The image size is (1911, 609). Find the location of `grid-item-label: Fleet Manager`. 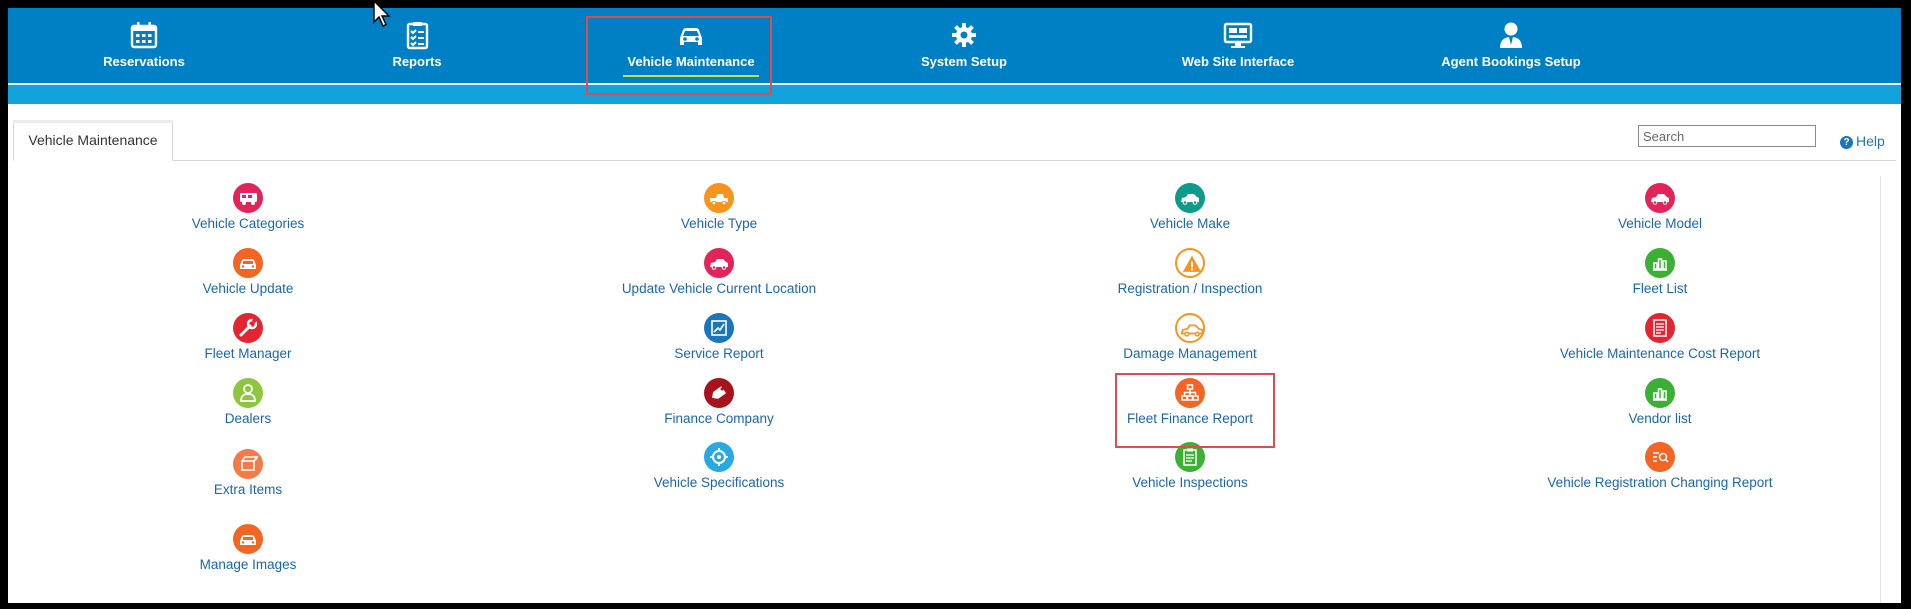

grid-item-label: Fleet Manager is located at coordinates (248, 353).